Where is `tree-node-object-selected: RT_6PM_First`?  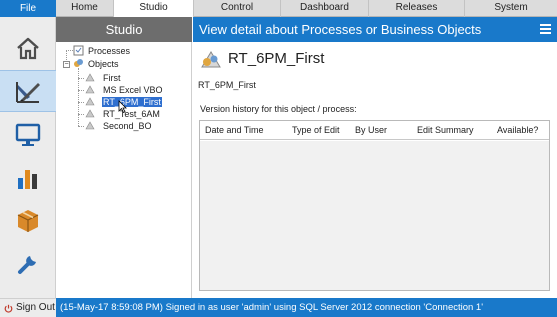
tree-node-object-selected: RT_6PM_First is located at coordinates (132, 102).